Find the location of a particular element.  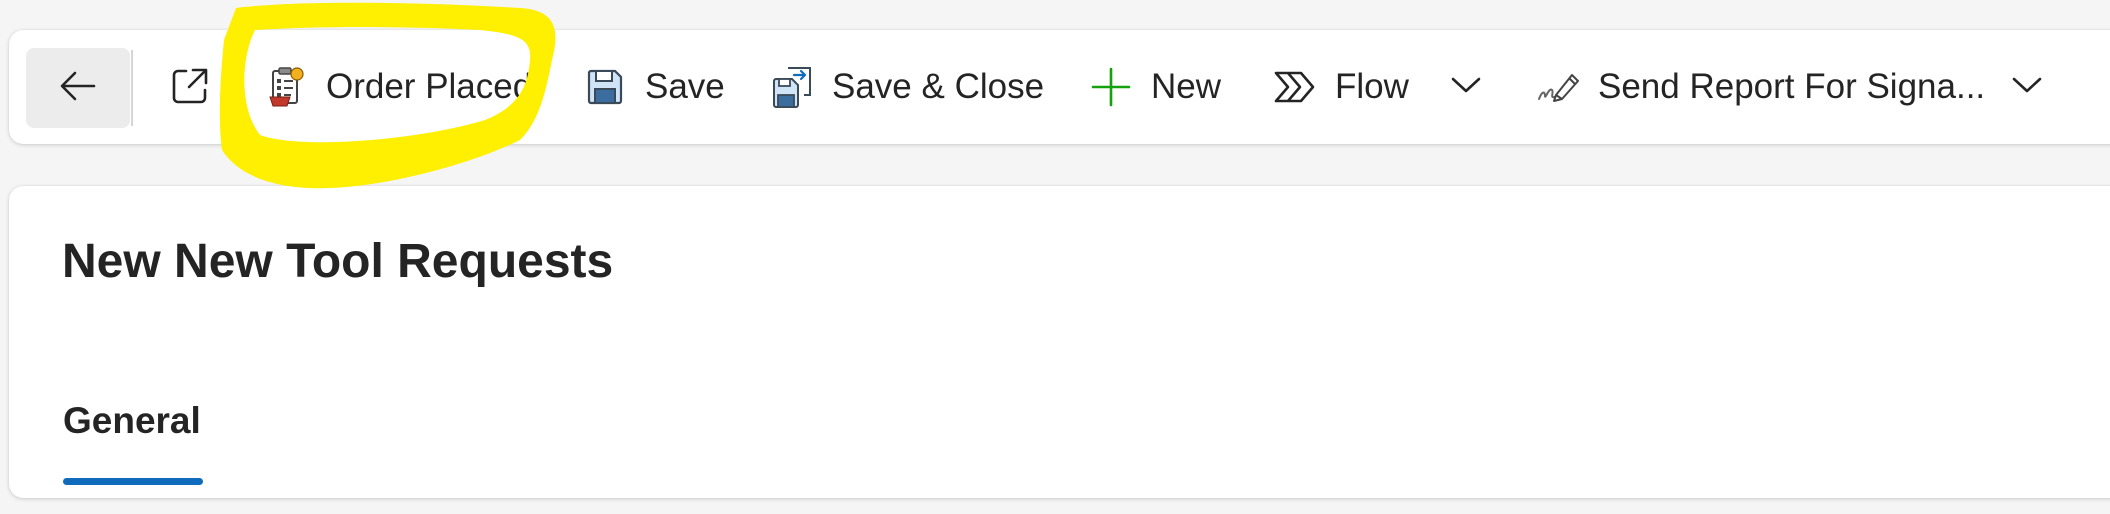

save-and-close-icon is located at coordinates (792, 87).